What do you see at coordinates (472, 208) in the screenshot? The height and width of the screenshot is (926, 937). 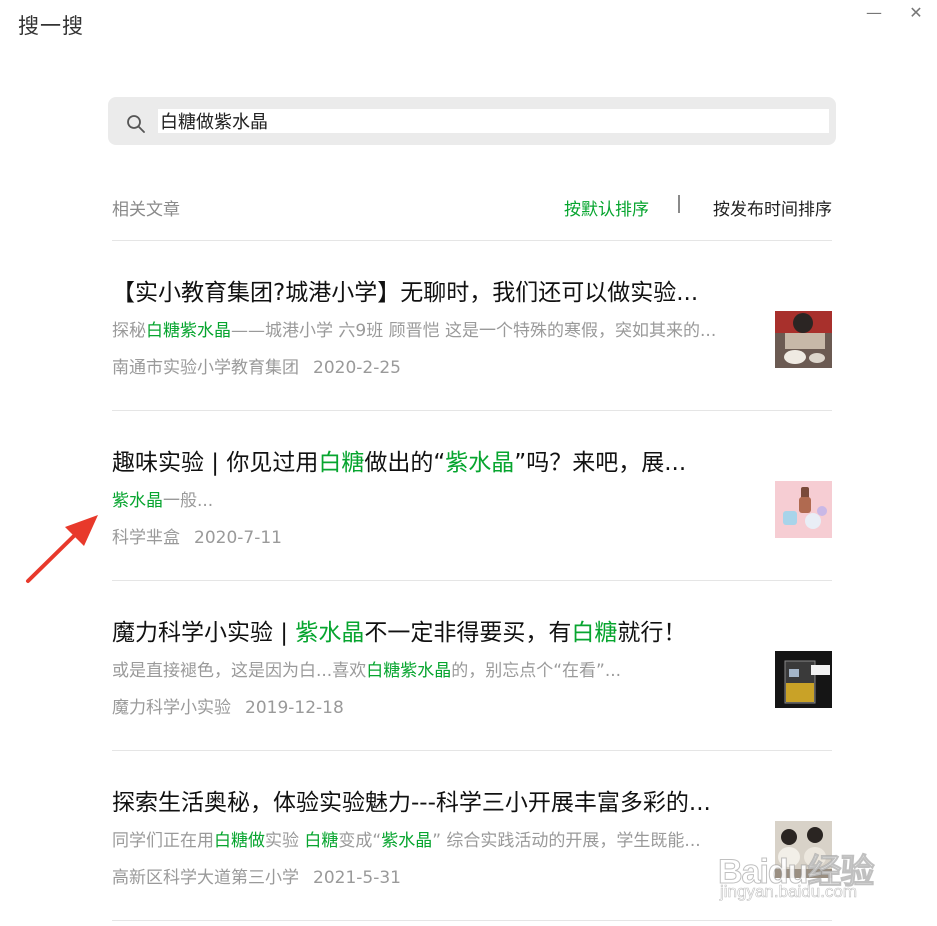 I see `results-header: 相关文章 按默认排序 按发布时间排序` at bounding box center [472, 208].